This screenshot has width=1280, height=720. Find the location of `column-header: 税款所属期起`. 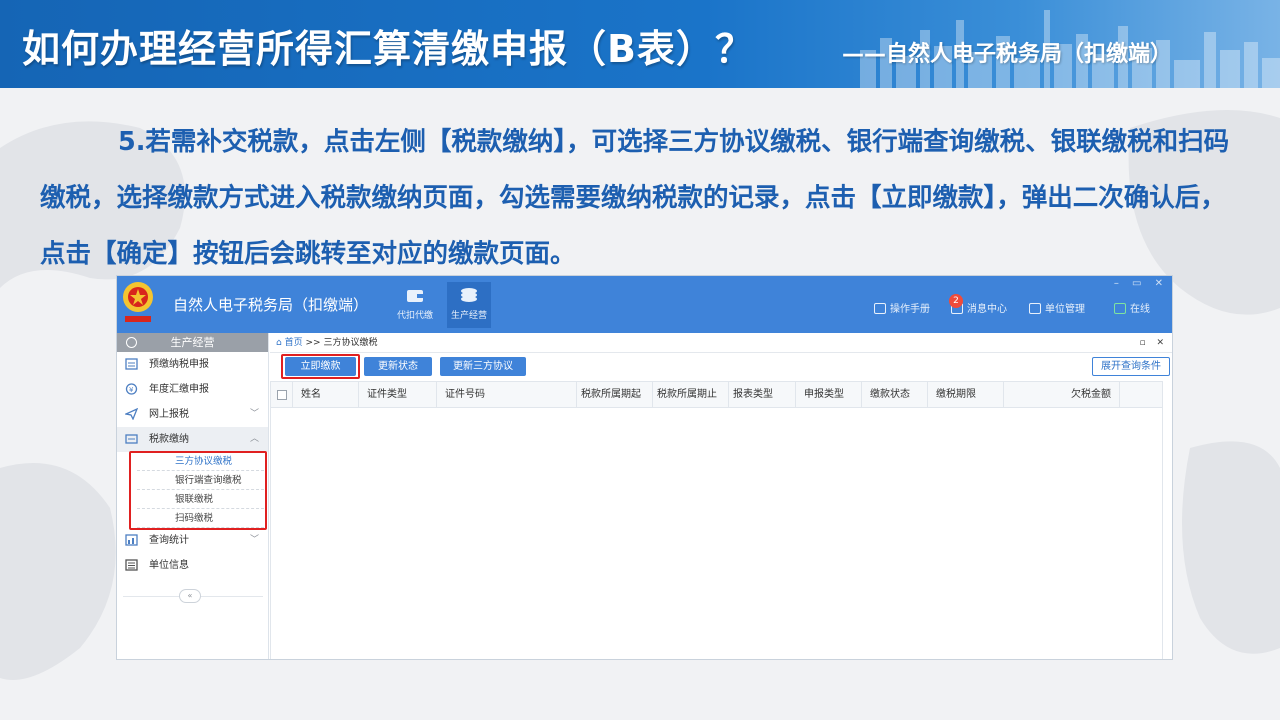

column-header: 税款所属期起 is located at coordinates (615, 395).